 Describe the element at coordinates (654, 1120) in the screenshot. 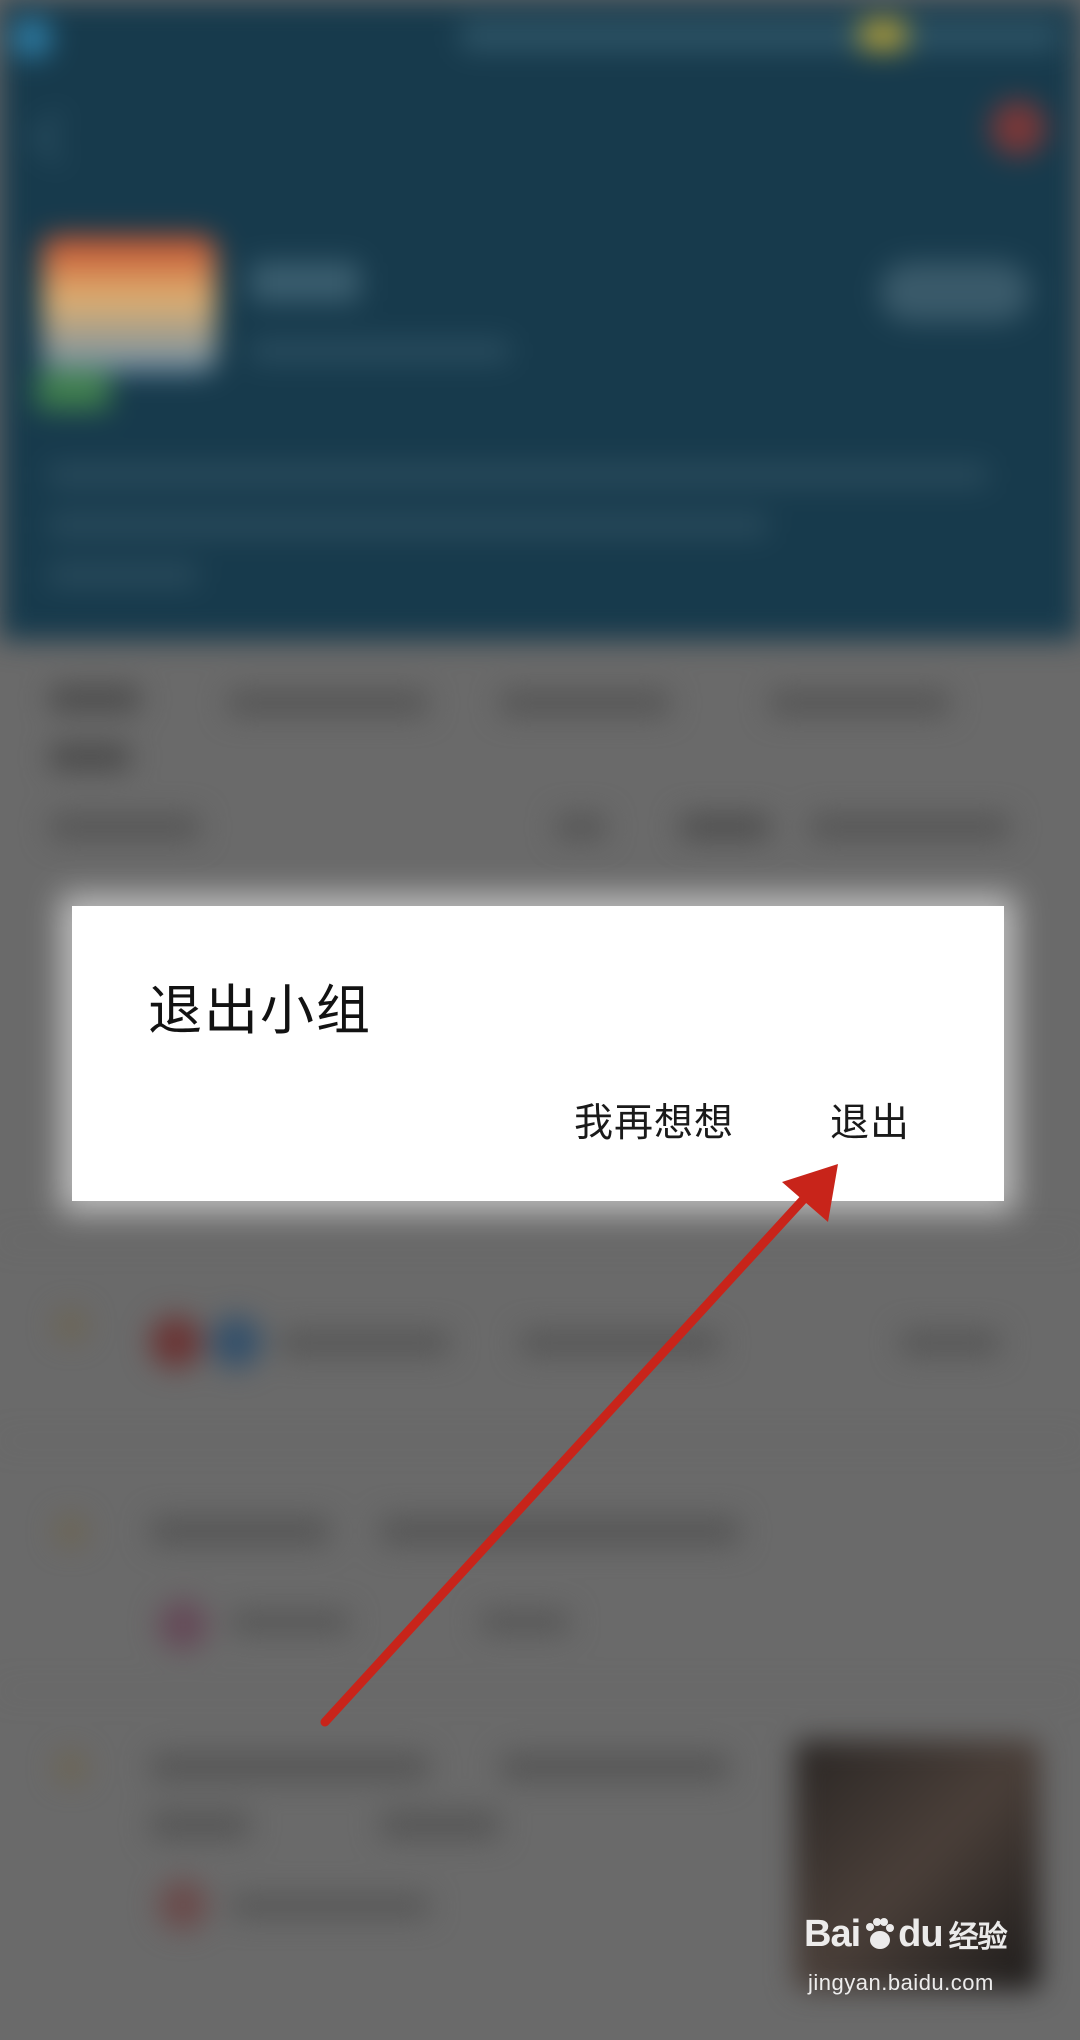

I see `cancel-button: 我再想想` at that location.